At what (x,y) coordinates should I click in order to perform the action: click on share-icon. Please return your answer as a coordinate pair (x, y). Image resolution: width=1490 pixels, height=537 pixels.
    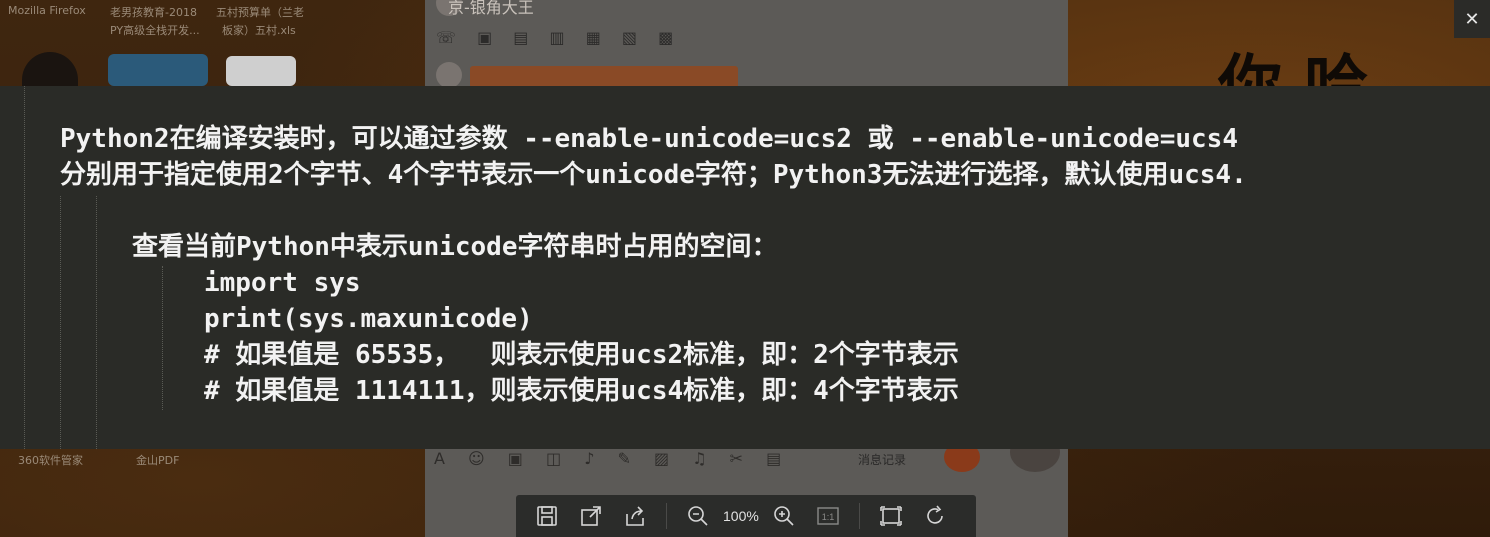
    Looking at the image, I should click on (635, 516).